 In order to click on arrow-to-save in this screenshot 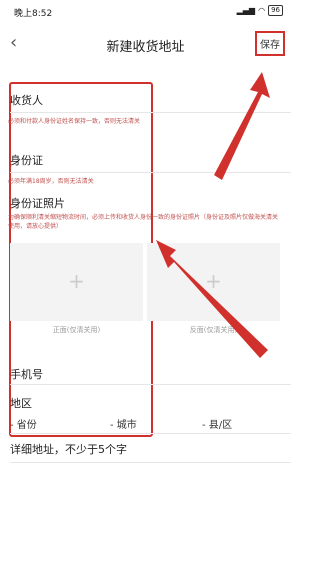, I will do `click(242, 126)`.